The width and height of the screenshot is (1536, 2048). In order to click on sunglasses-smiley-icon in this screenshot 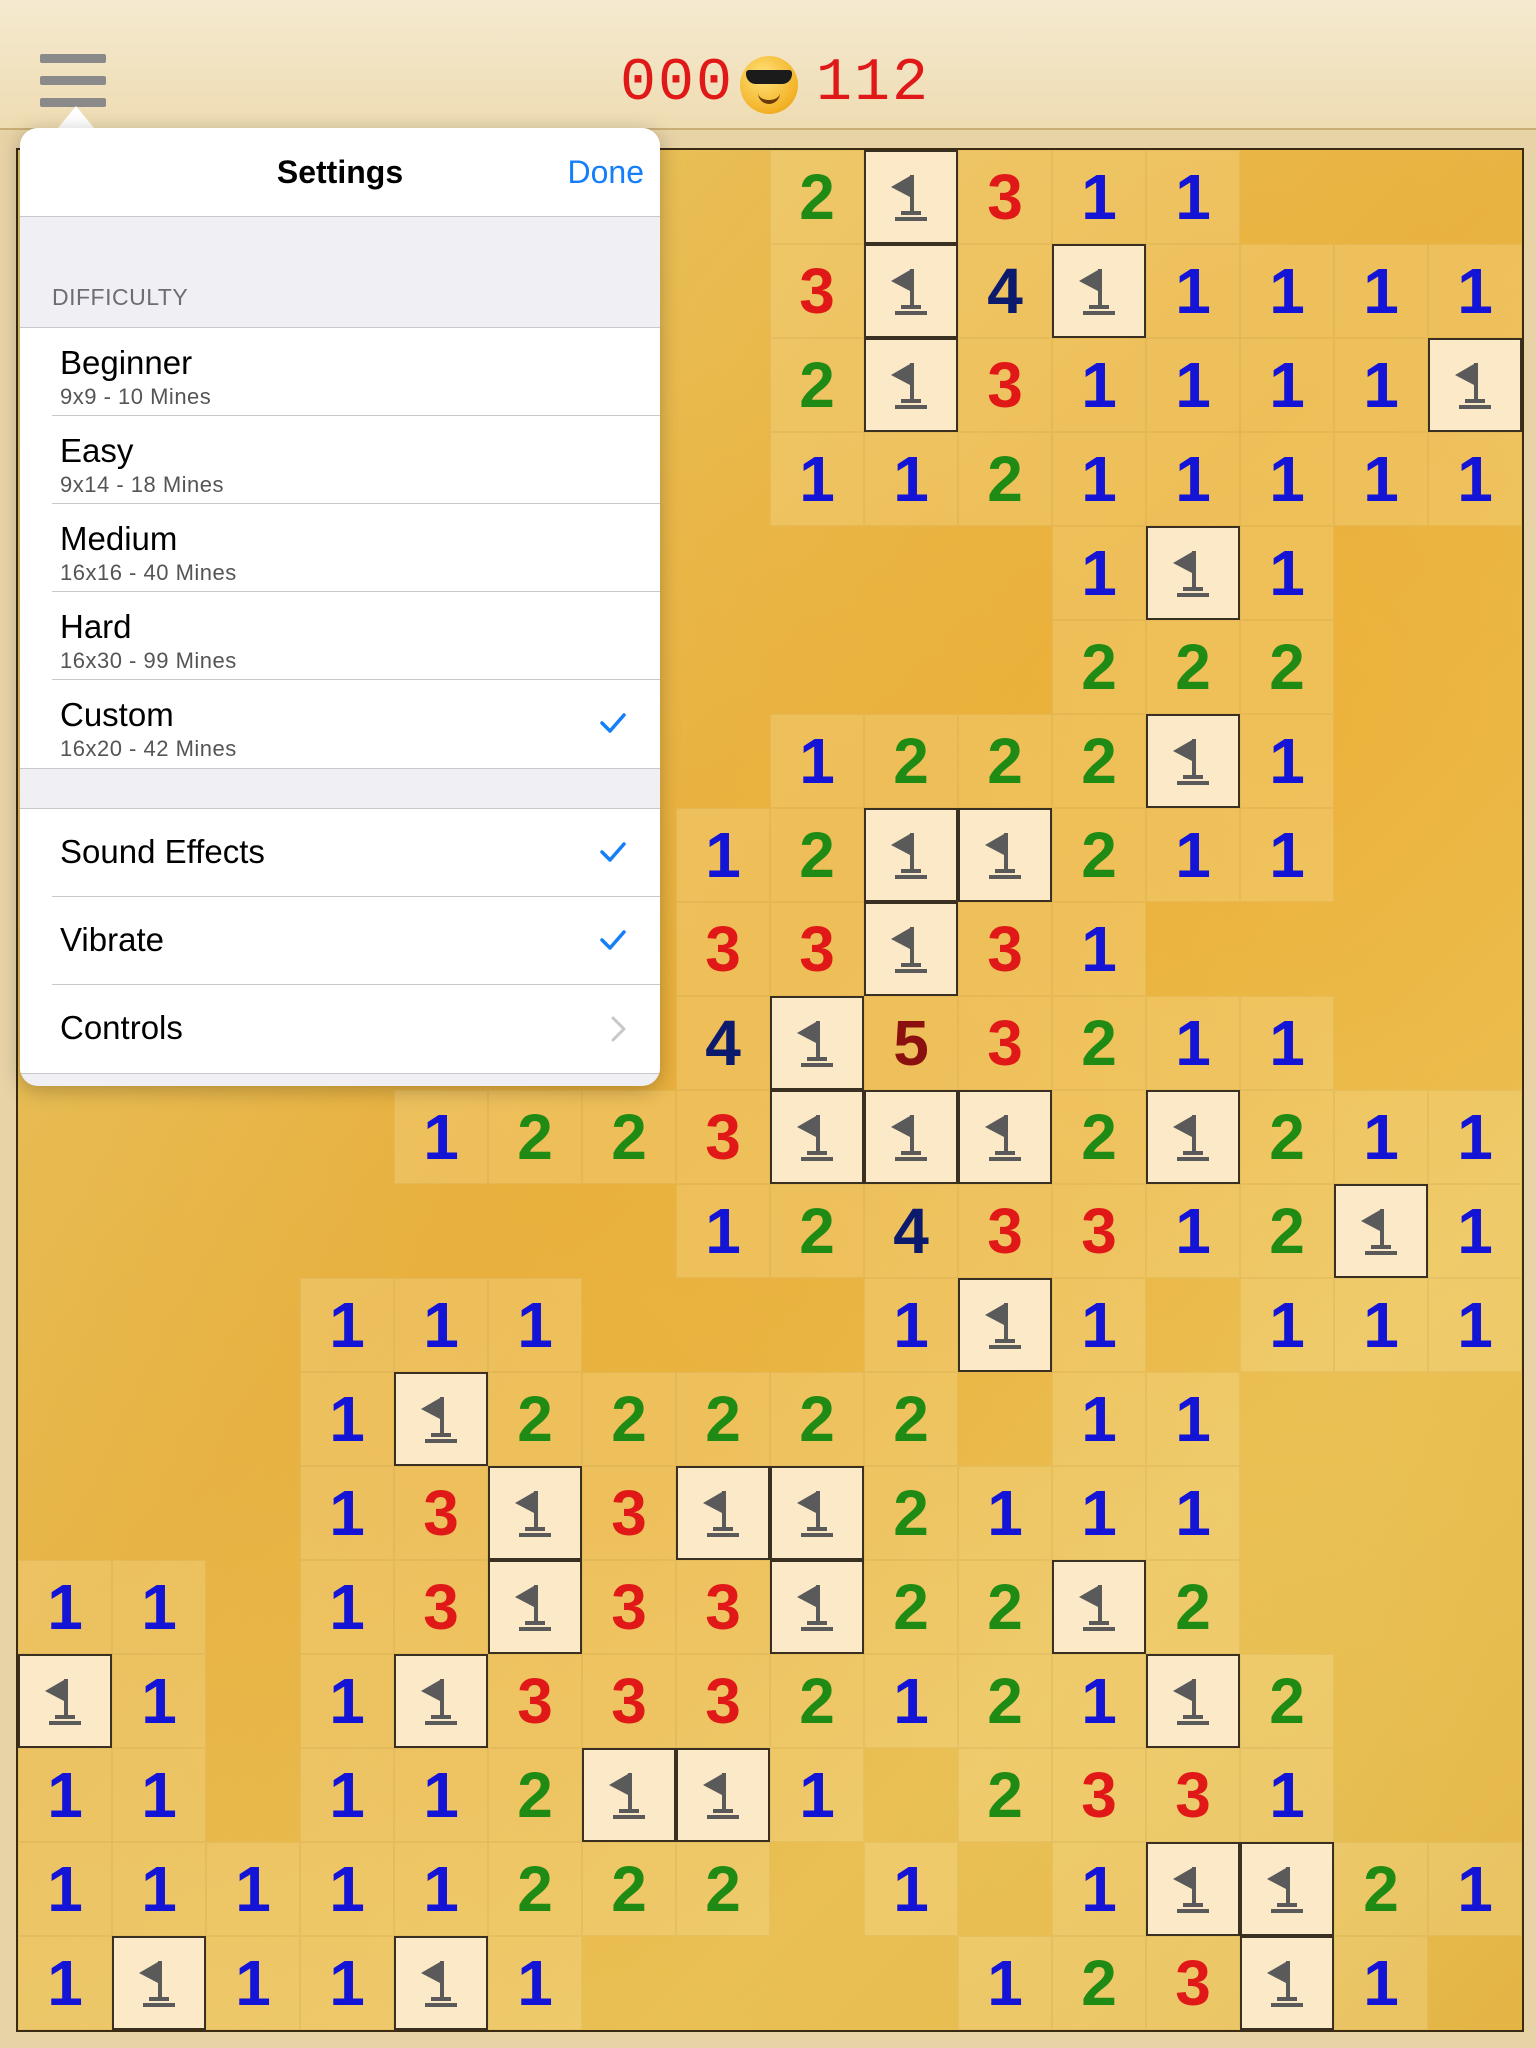, I will do `click(769, 85)`.